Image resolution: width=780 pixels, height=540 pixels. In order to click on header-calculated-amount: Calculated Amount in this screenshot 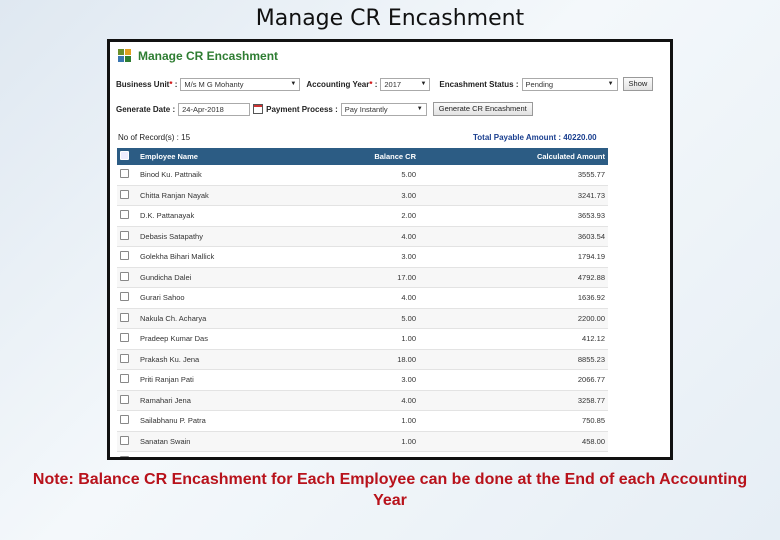, I will do `click(519, 156)`.